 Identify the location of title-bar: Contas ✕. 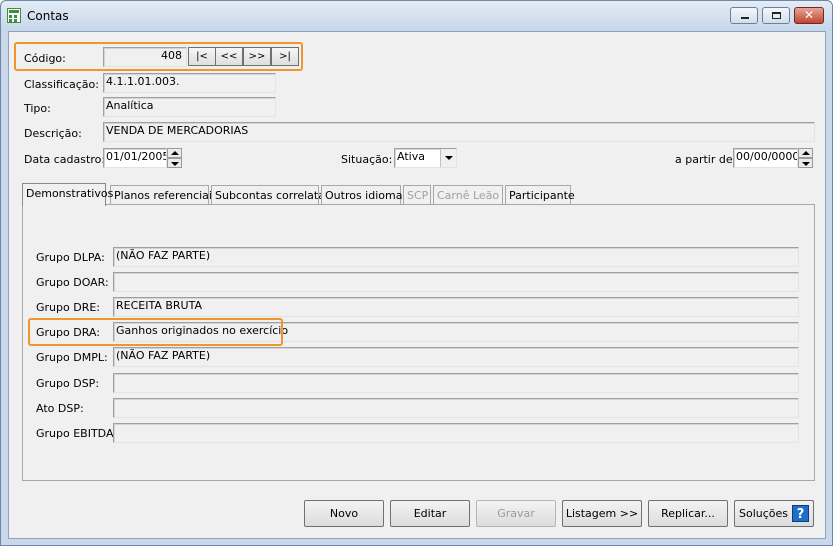
(416, 16).